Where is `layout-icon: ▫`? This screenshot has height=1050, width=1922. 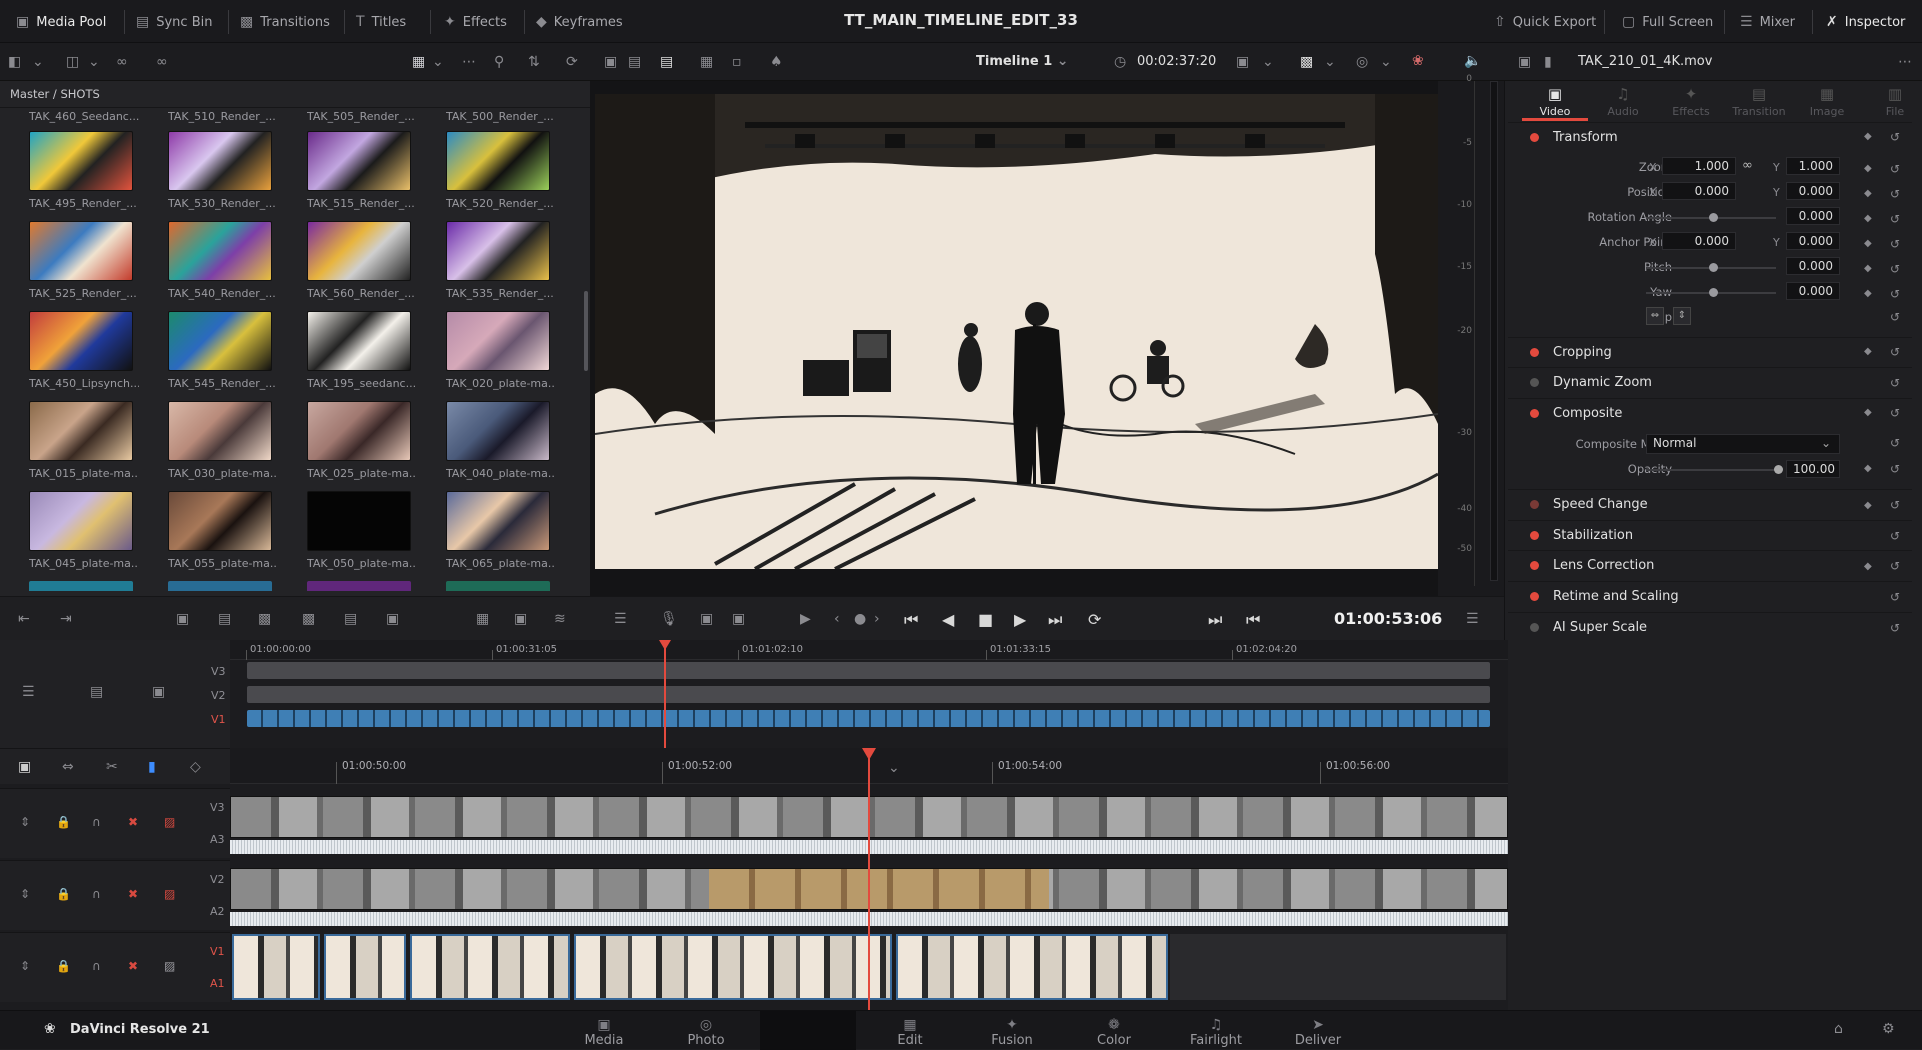 layout-icon: ▫ is located at coordinates (737, 62).